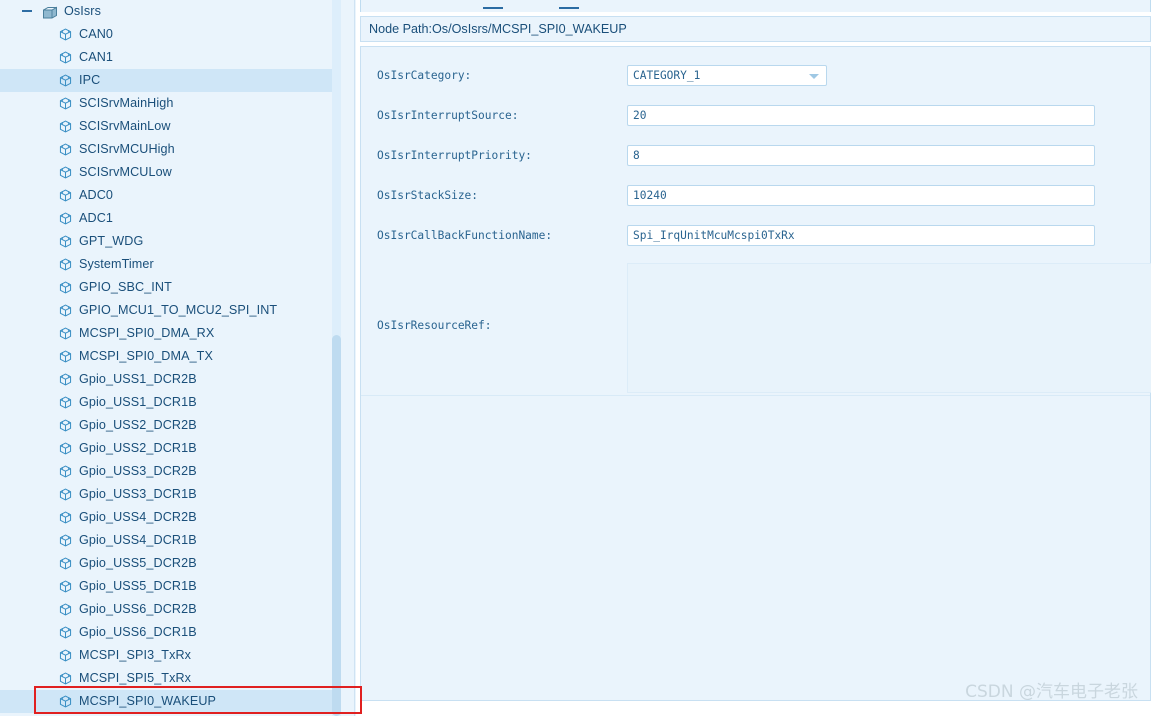  I want to click on tree-item-gpio-uss6-dcr2b: Gpio_USS6_DCR2B, so click(170, 609).